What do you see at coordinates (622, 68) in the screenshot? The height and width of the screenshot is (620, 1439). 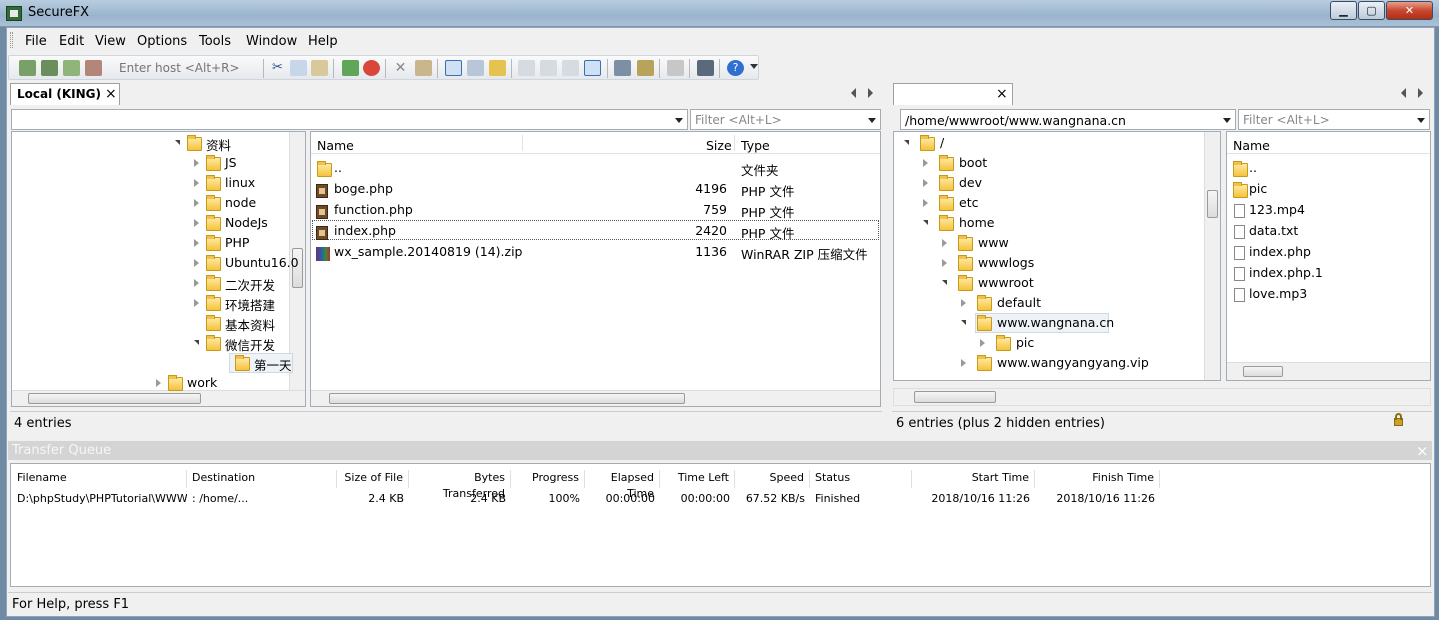 I see `sync-icon` at bounding box center [622, 68].